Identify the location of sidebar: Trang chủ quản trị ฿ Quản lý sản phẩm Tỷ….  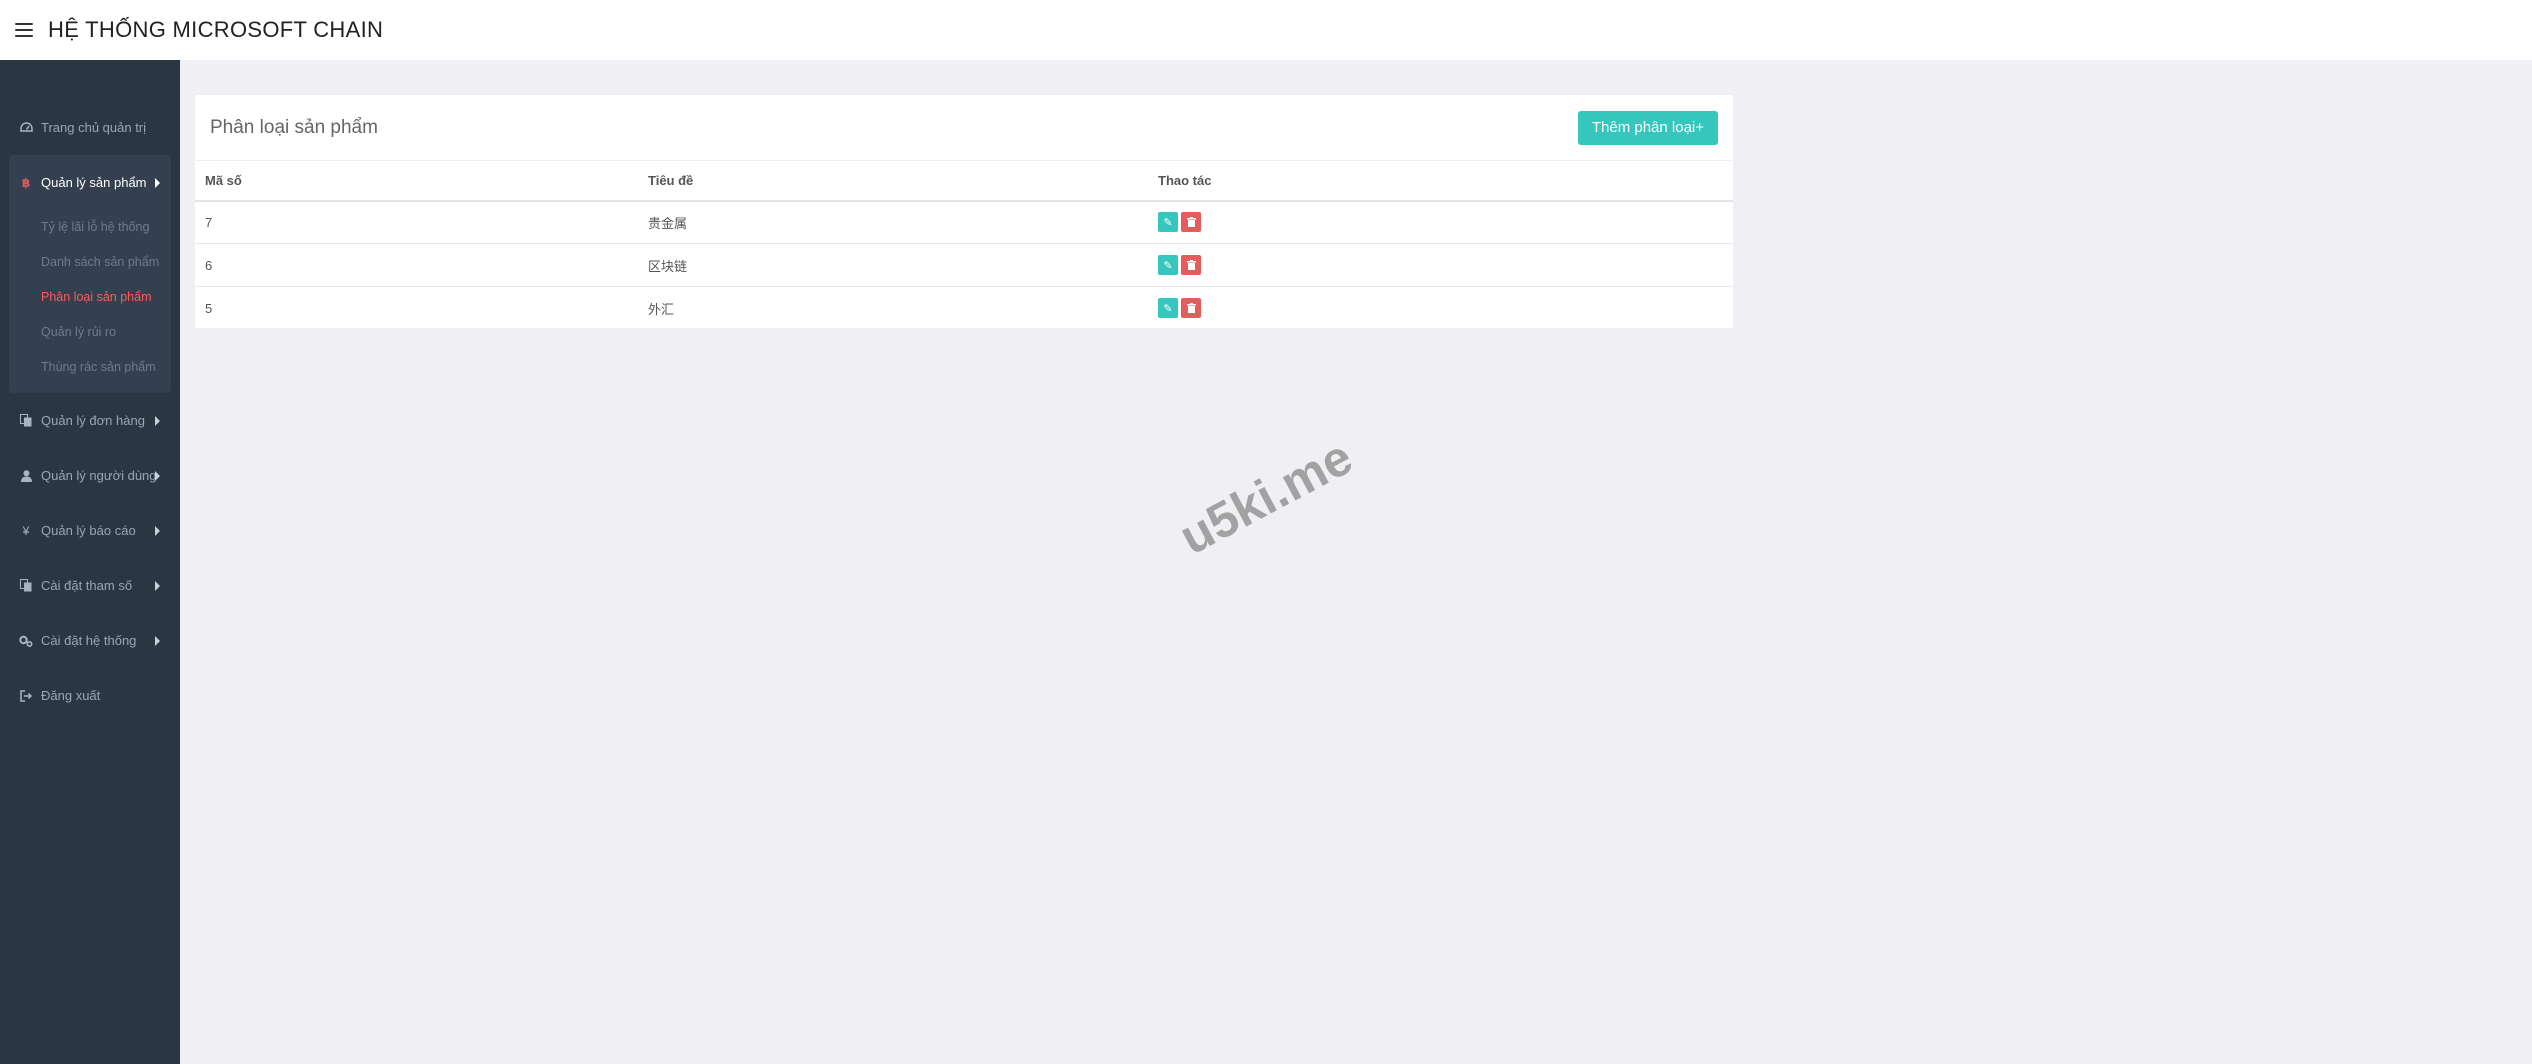
(90, 562).